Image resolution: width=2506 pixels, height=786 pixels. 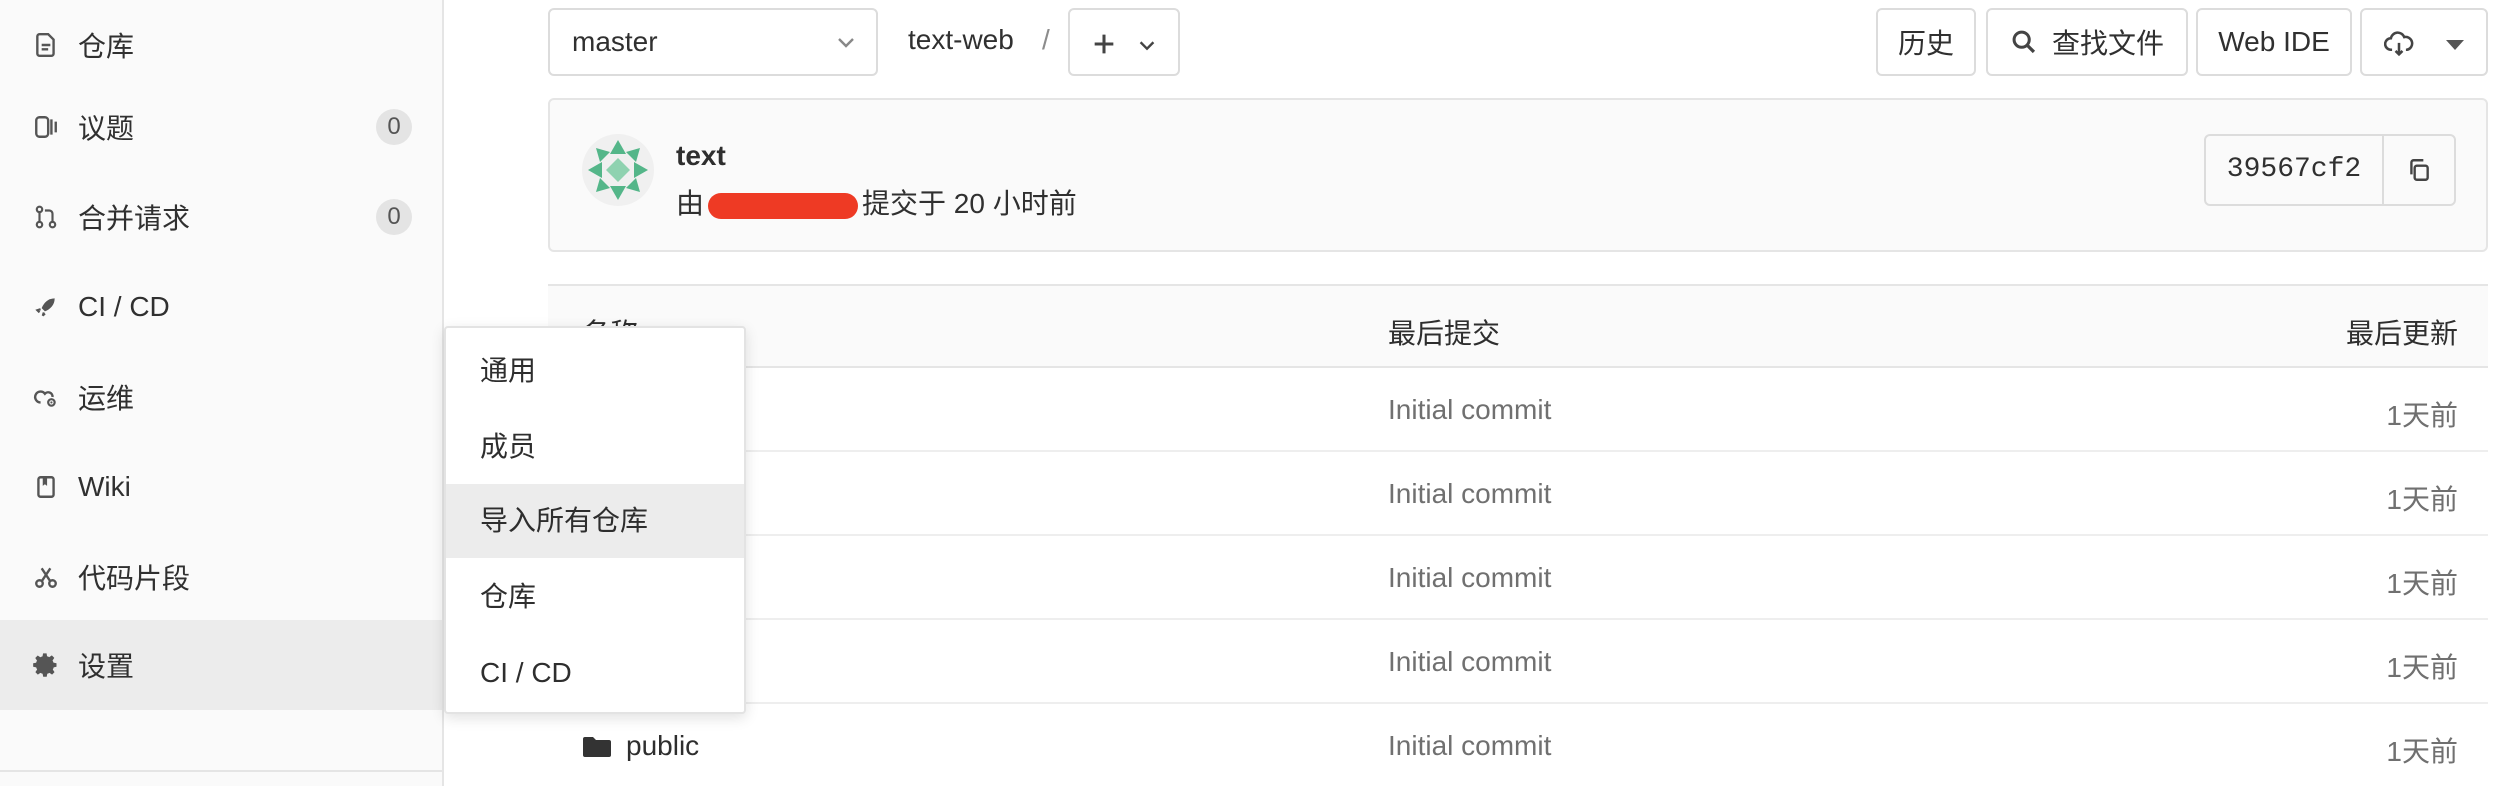 What do you see at coordinates (595, 597) in the screenshot?
I see `menu-item-repository: 仓库` at bounding box center [595, 597].